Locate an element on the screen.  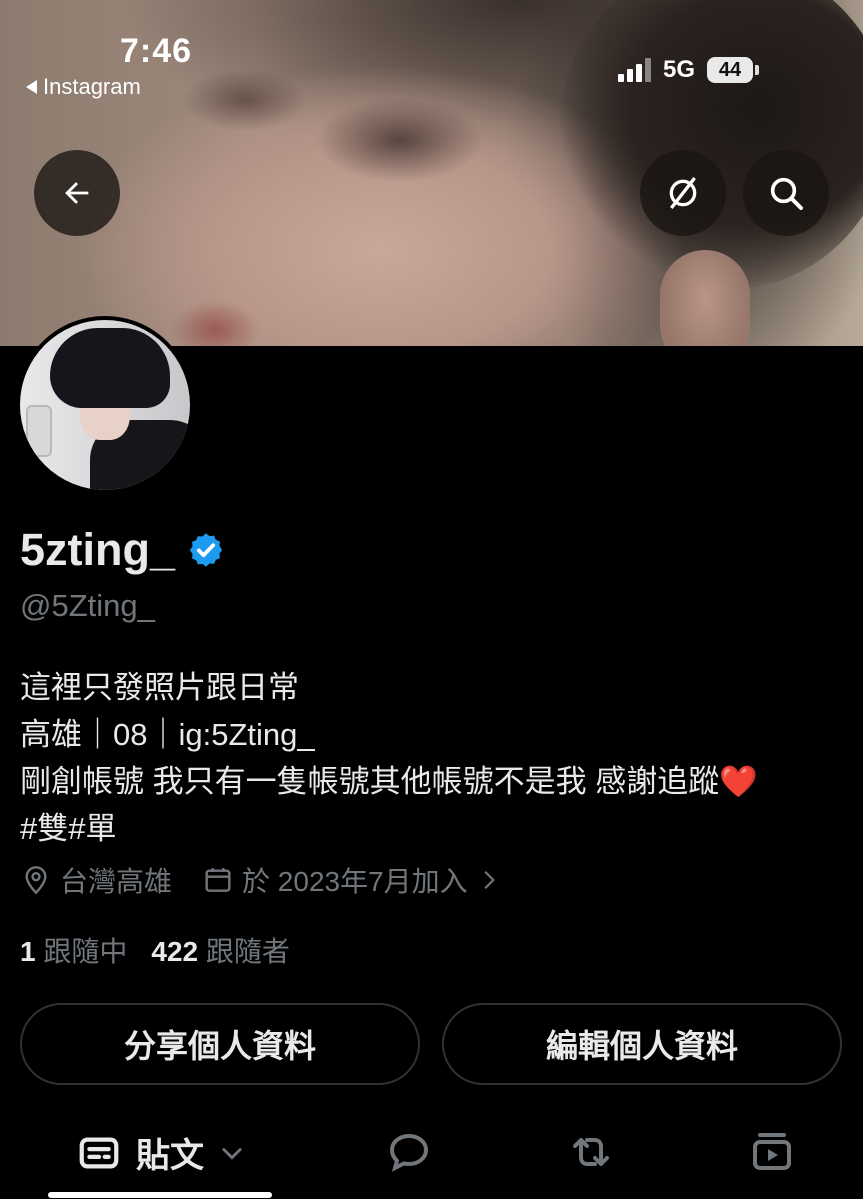
join-date: 於 2023年7月加入 is located at coordinates (352, 880).